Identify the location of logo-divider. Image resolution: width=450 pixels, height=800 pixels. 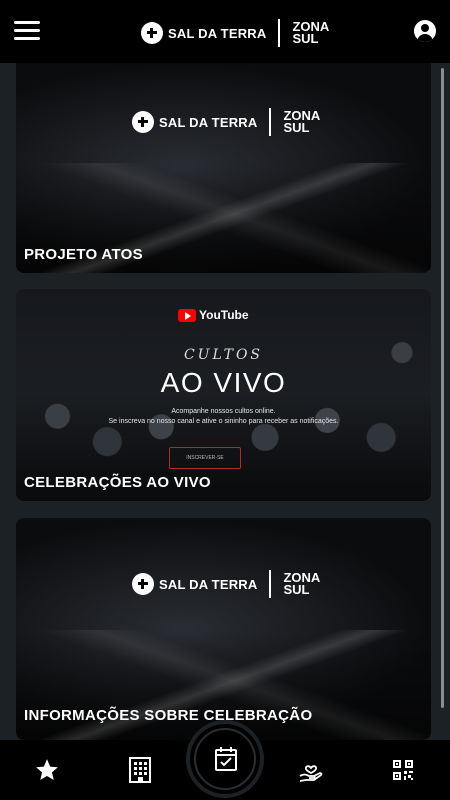
(279, 33).